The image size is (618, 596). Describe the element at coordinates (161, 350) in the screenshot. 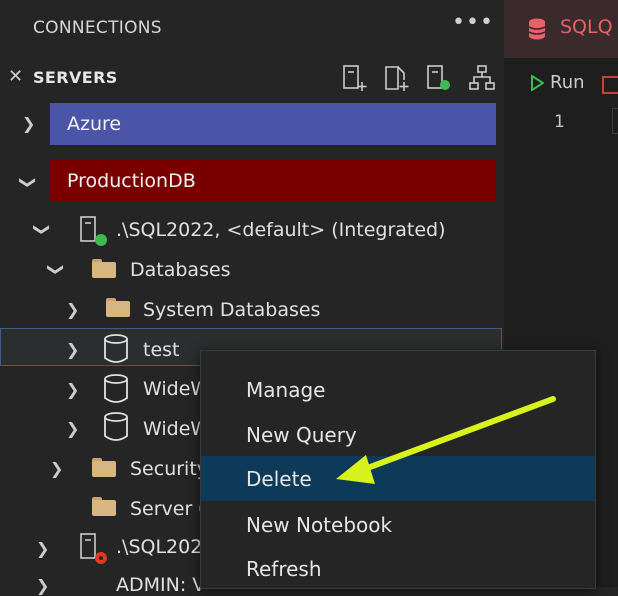

I see `database-label-test: test` at that location.